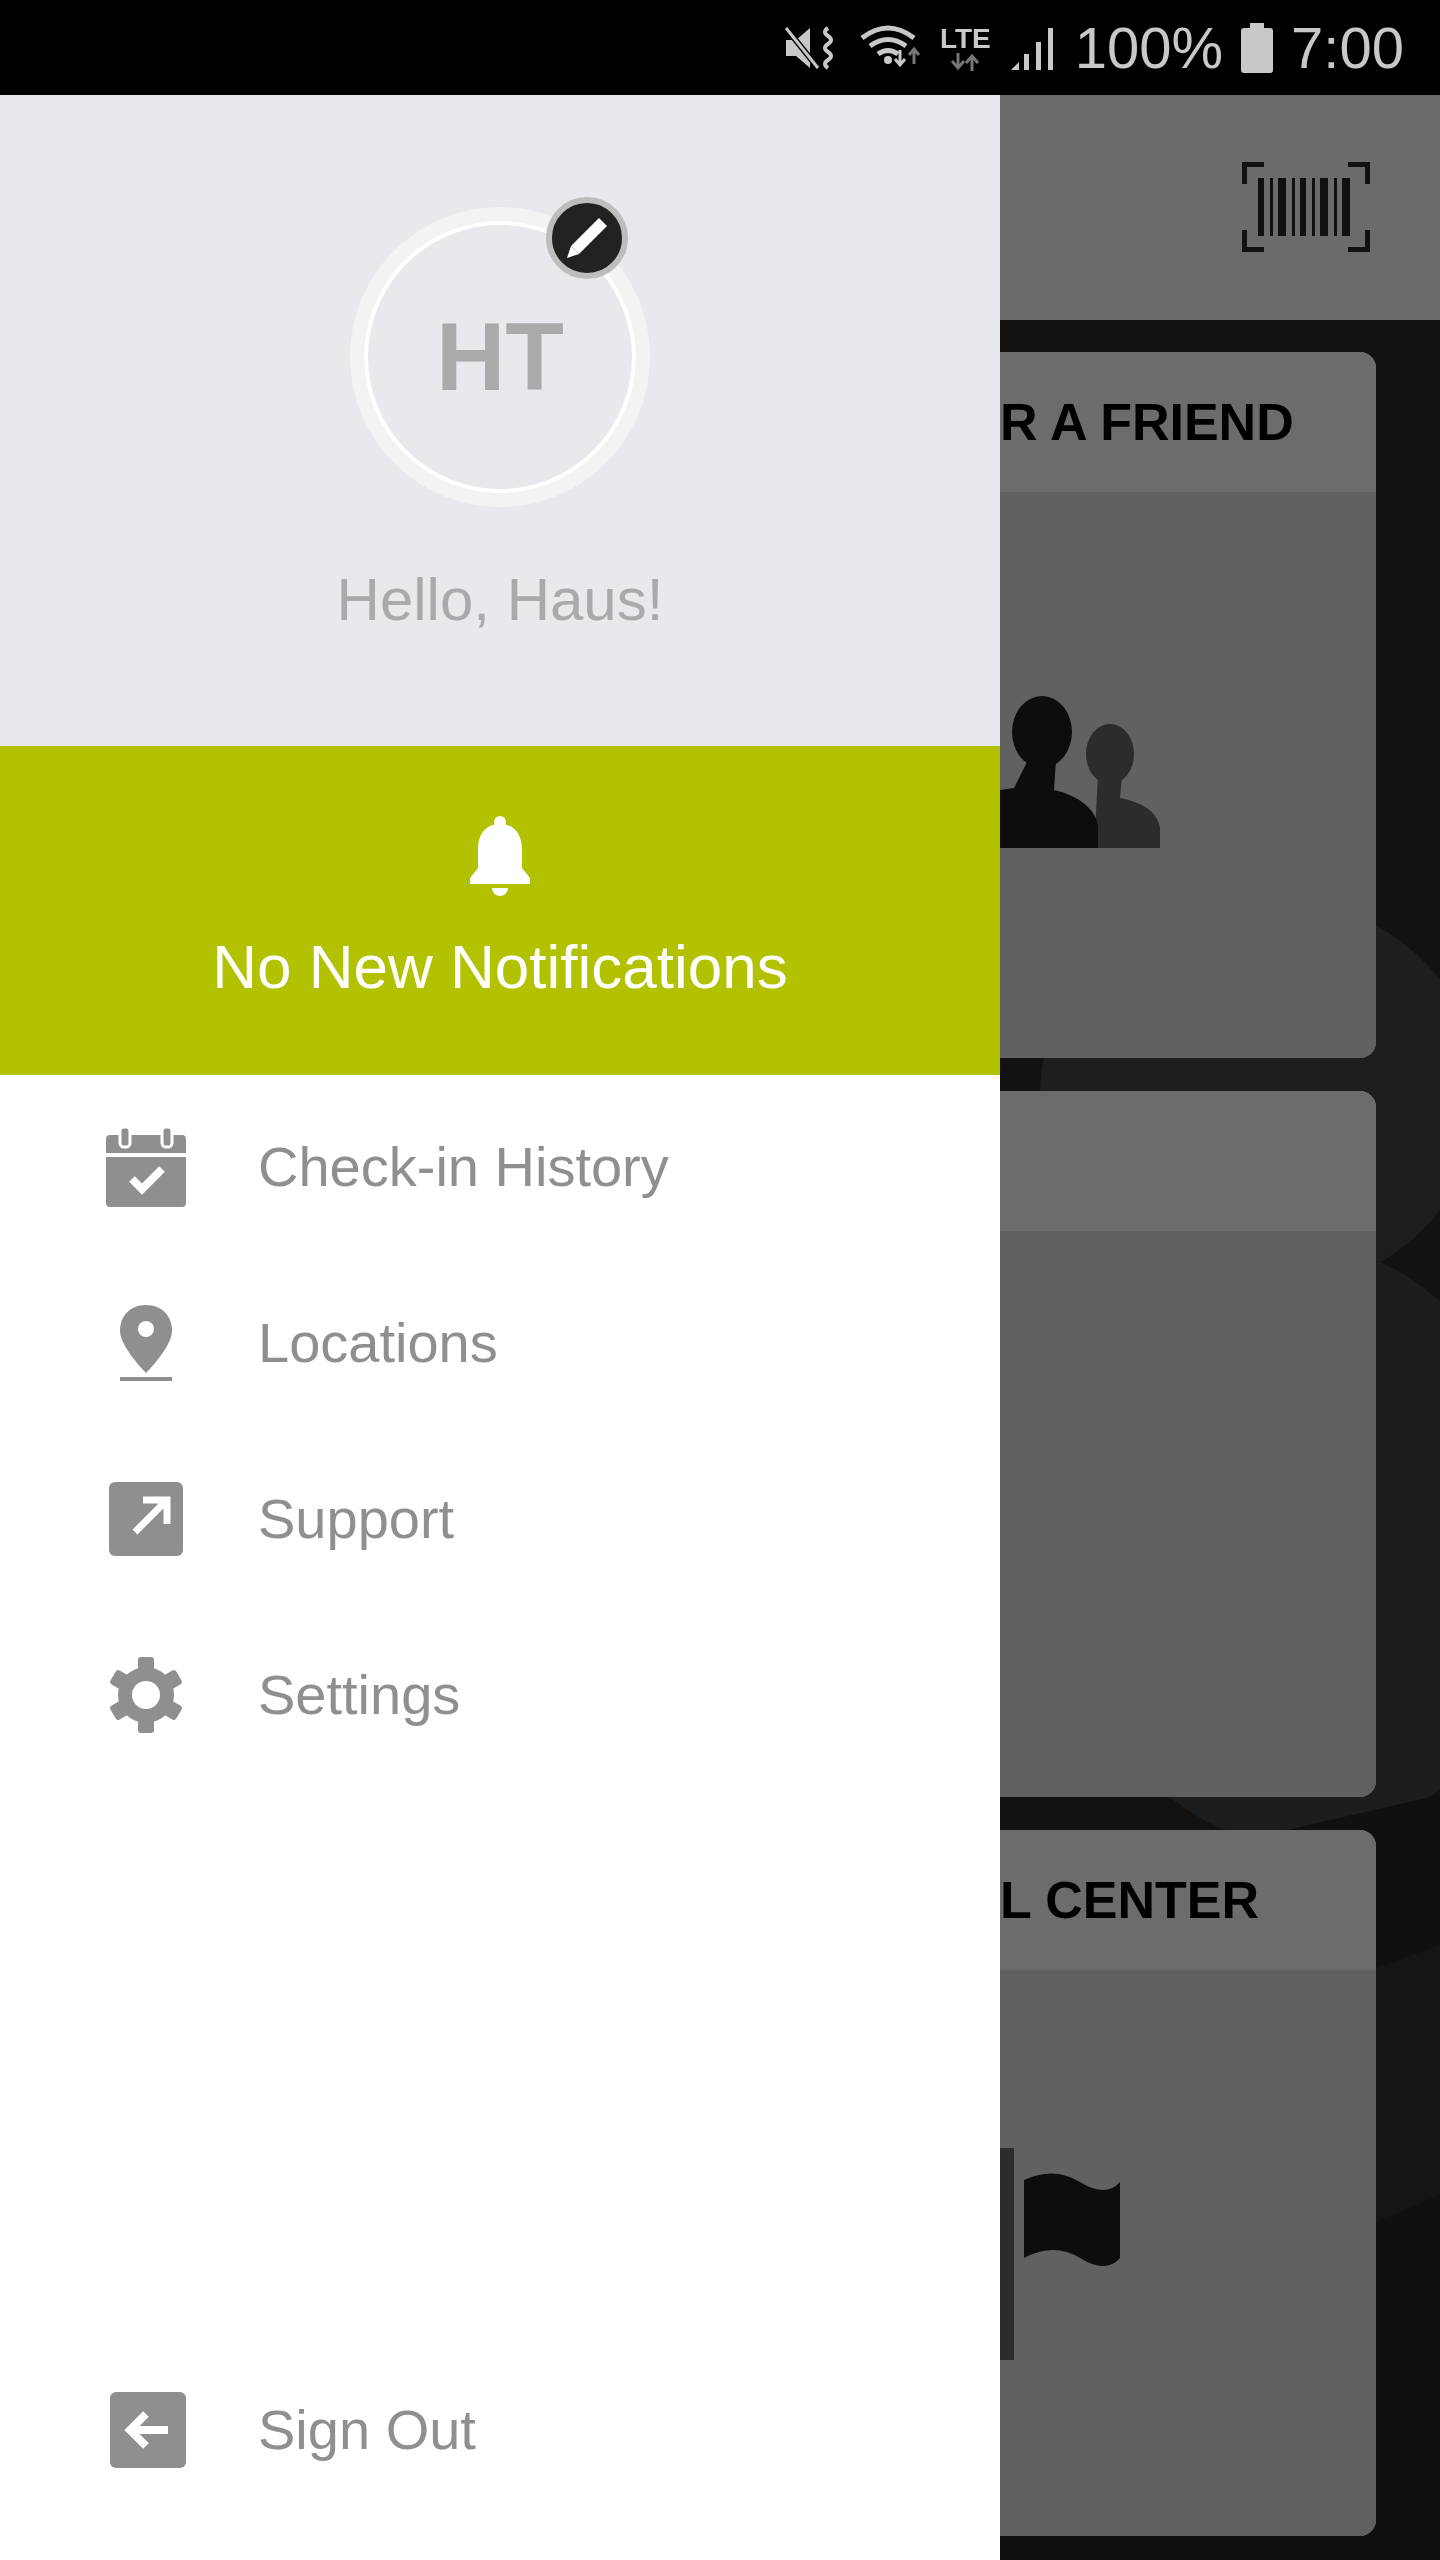 The width and height of the screenshot is (1440, 2560). I want to click on card: R A FRIEND, so click(1188, 705).